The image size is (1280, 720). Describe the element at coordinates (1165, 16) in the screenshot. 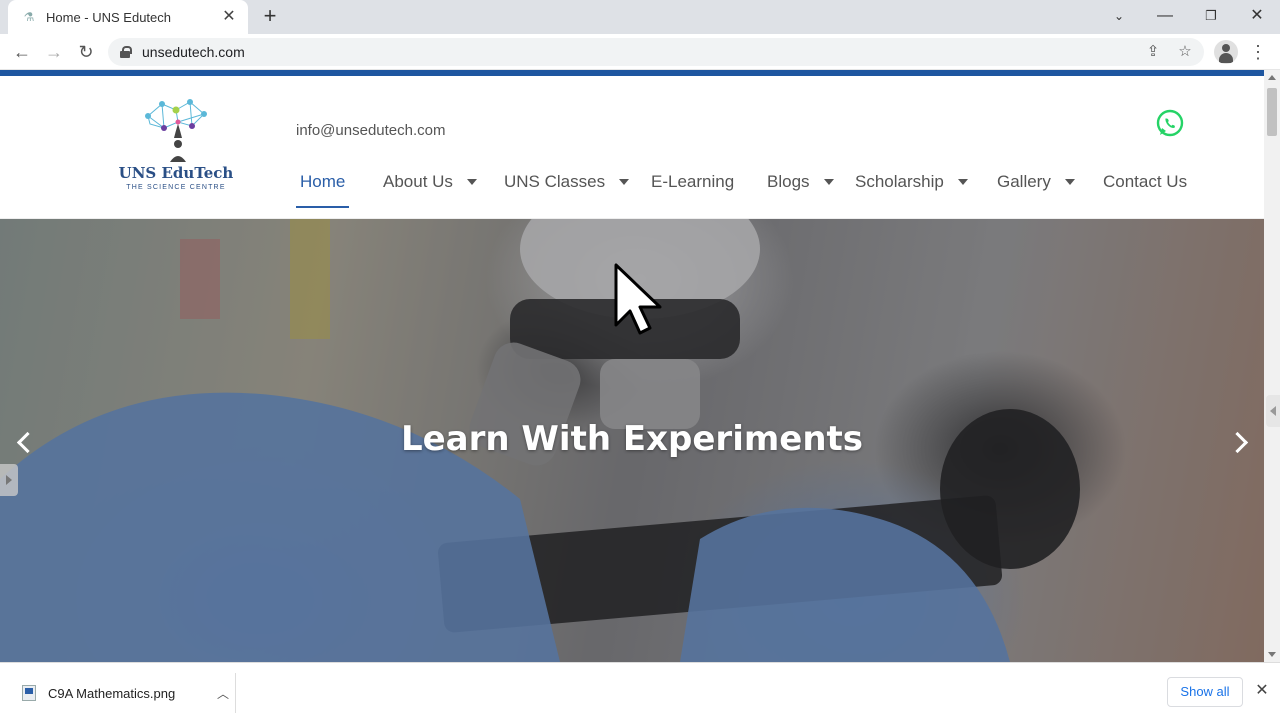

I see `minimize-button: —` at that location.